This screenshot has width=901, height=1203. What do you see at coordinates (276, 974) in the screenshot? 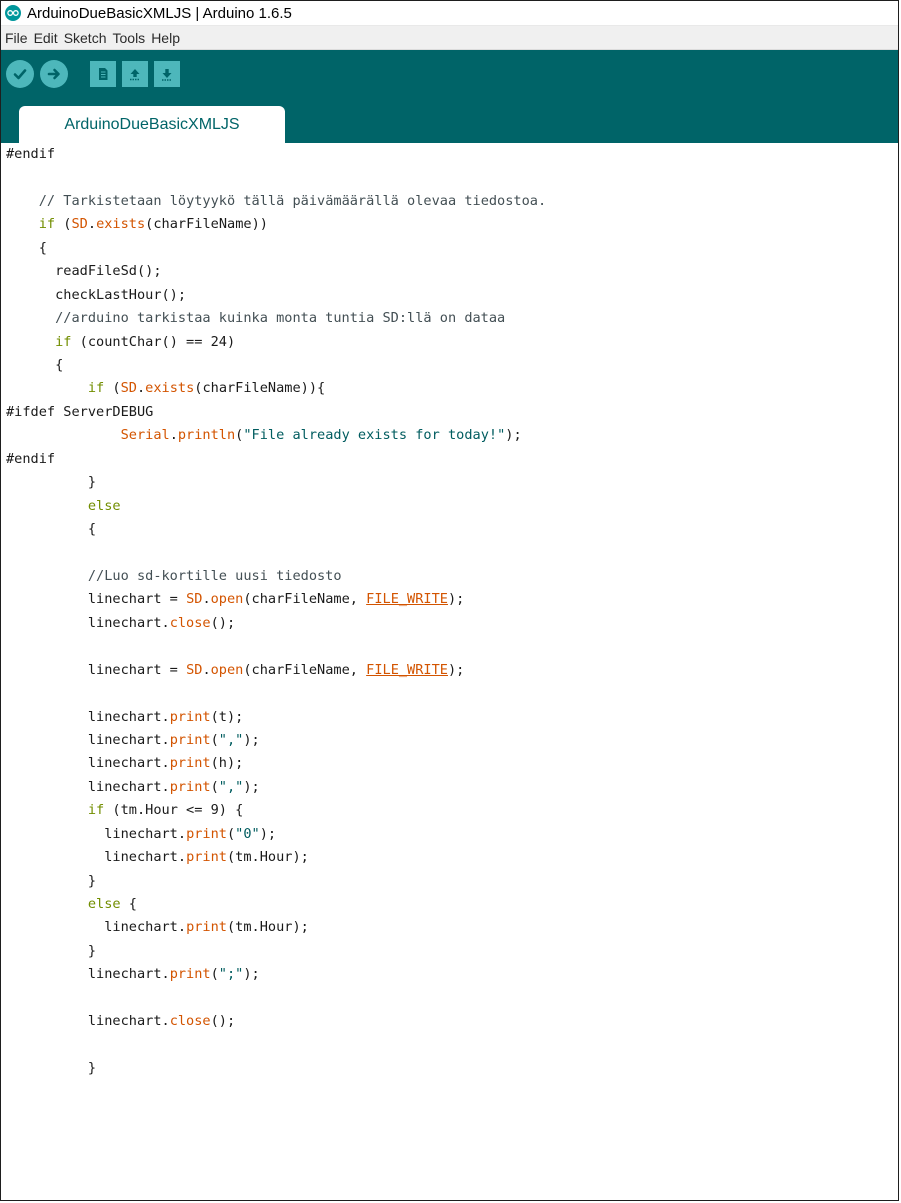
I see `code-line: linechart.print(";");` at bounding box center [276, 974].